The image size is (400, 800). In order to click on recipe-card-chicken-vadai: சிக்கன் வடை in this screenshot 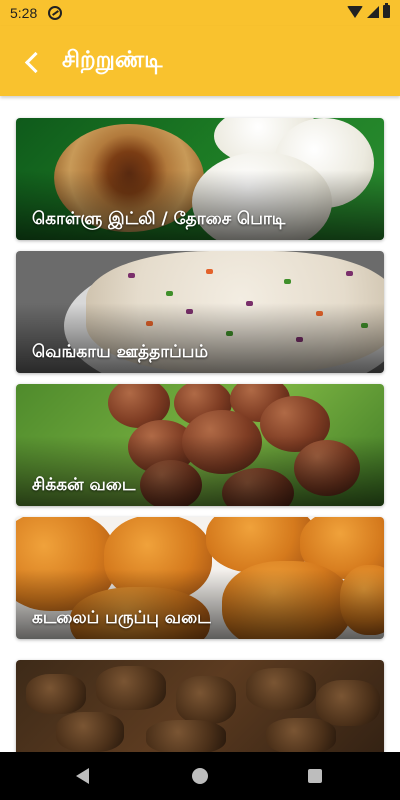, I will do `click(200, 445)`.